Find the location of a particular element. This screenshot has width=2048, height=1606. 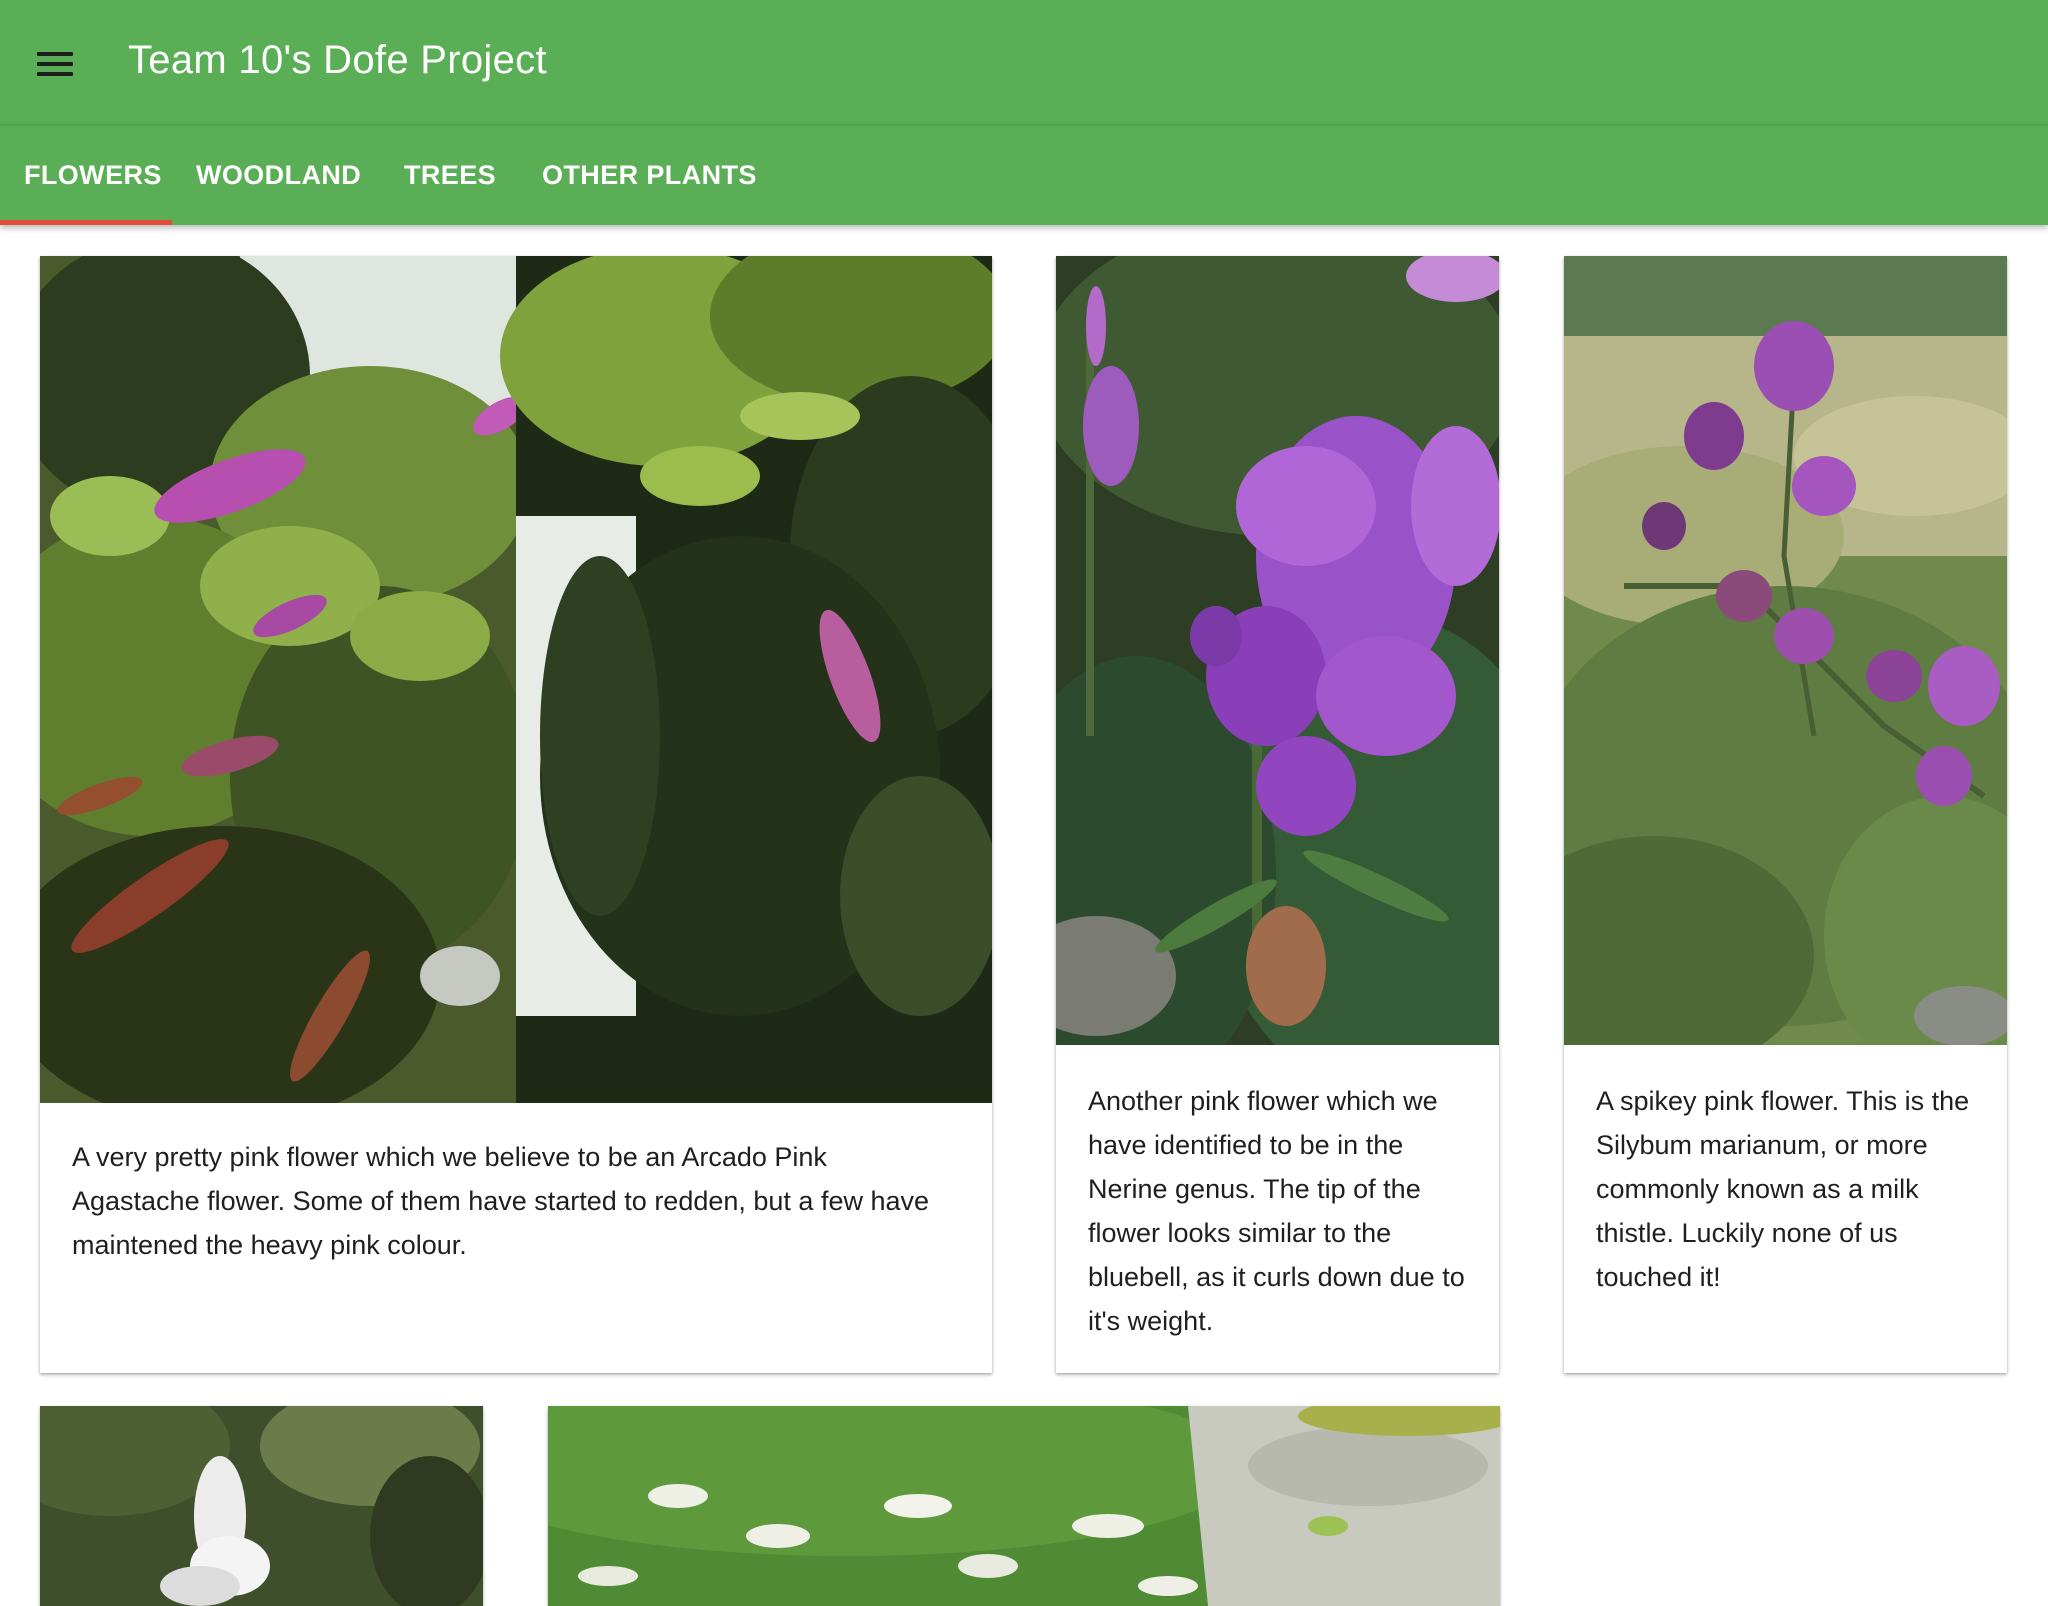

app-bar: Team 10's Dofe Project is located at coordinates (1024, 62).